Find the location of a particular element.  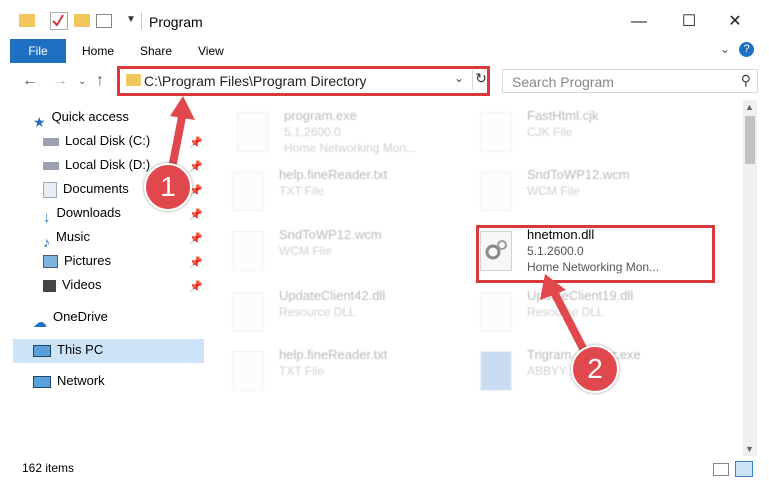

step-badge-2: 2 is located at coordinates (595, 369).